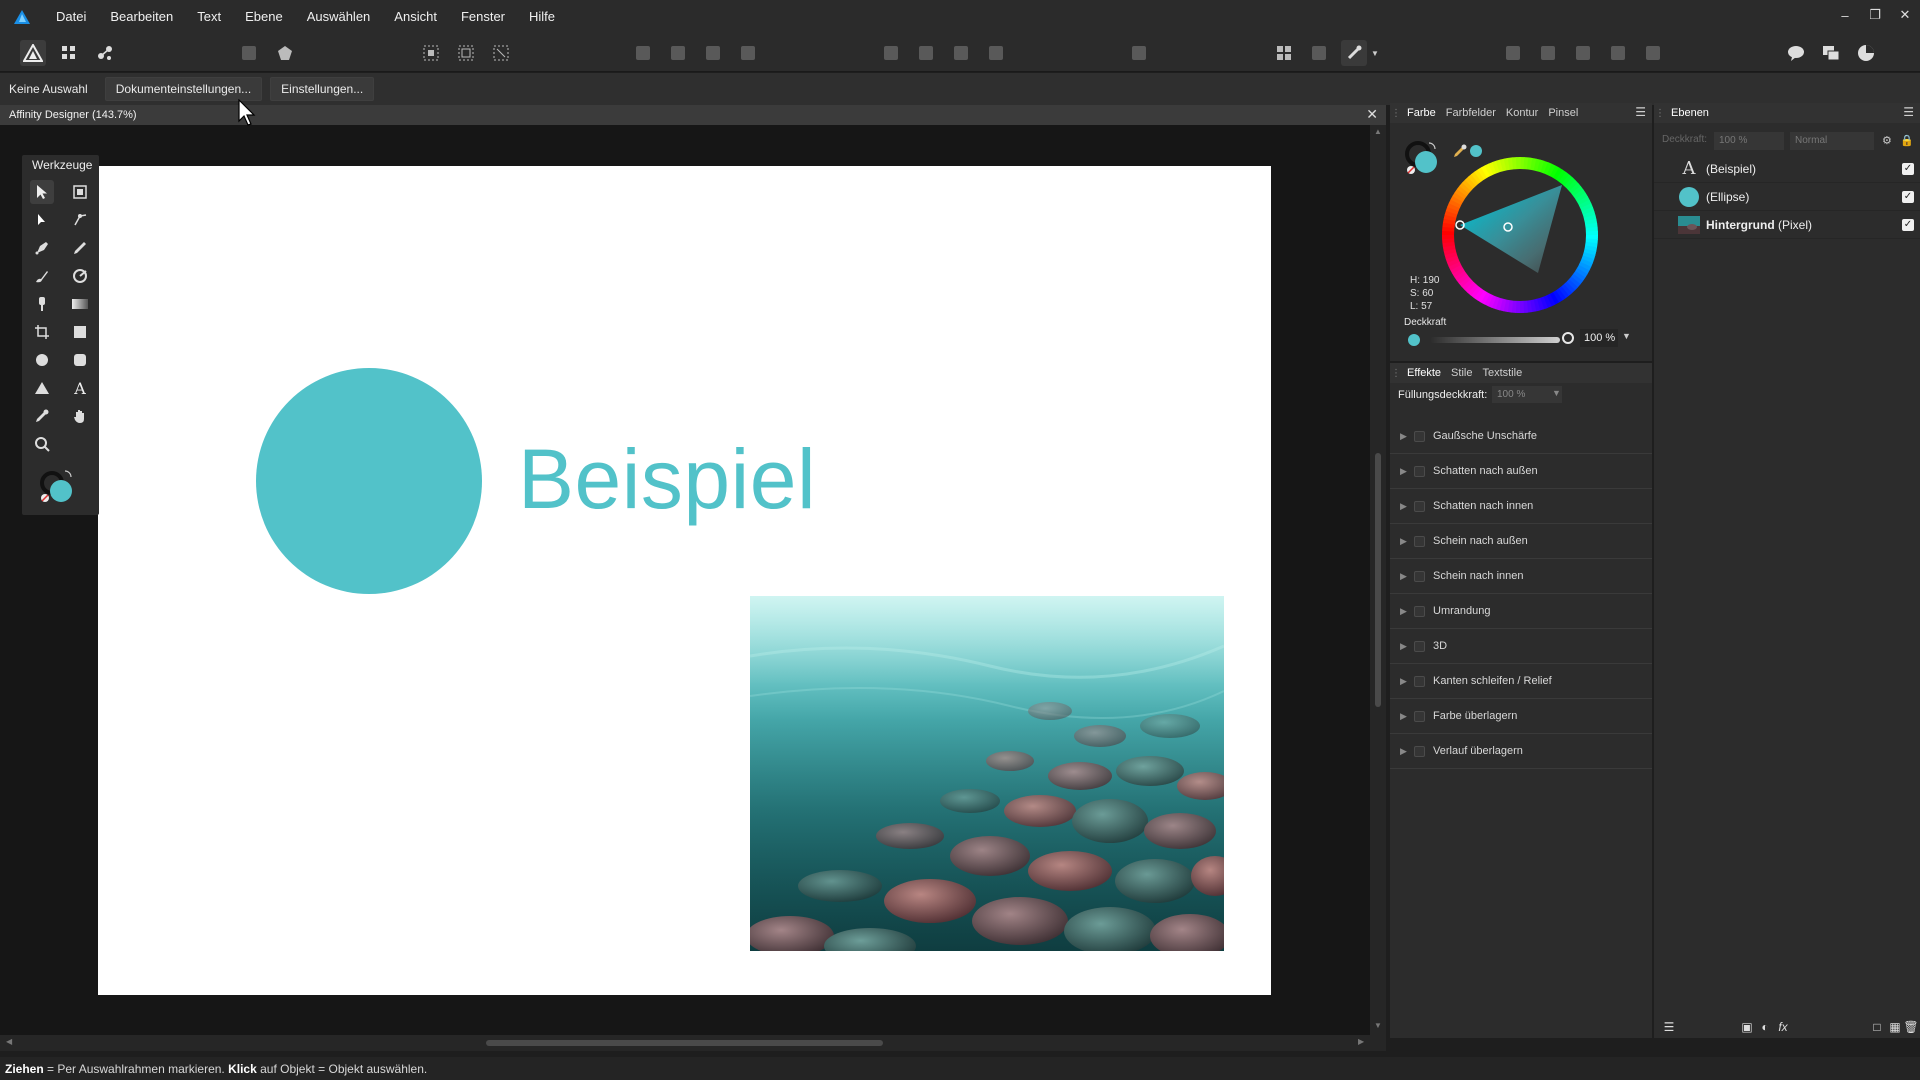  Describe the element at coordinates (684, 1043) in the screenshot. I see `horizontal-scroll-thumb` at that location.